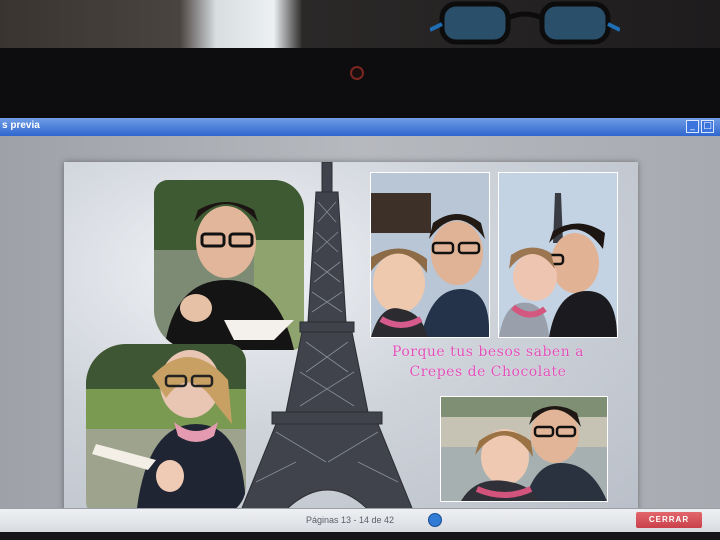 This screenshot has width=720, height=540. I want to click on close-button: CERRAR, so click(669, 520).